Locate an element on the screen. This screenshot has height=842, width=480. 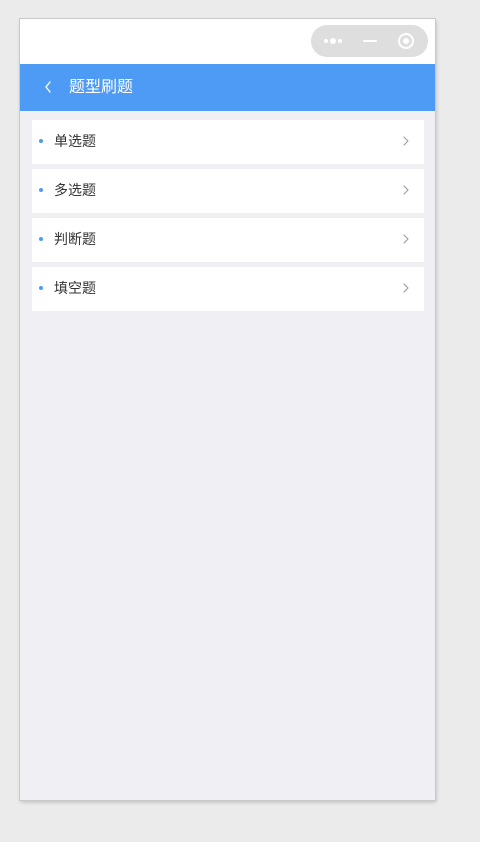
list-item-label: 填空题 is located at coordinates (75, 289).